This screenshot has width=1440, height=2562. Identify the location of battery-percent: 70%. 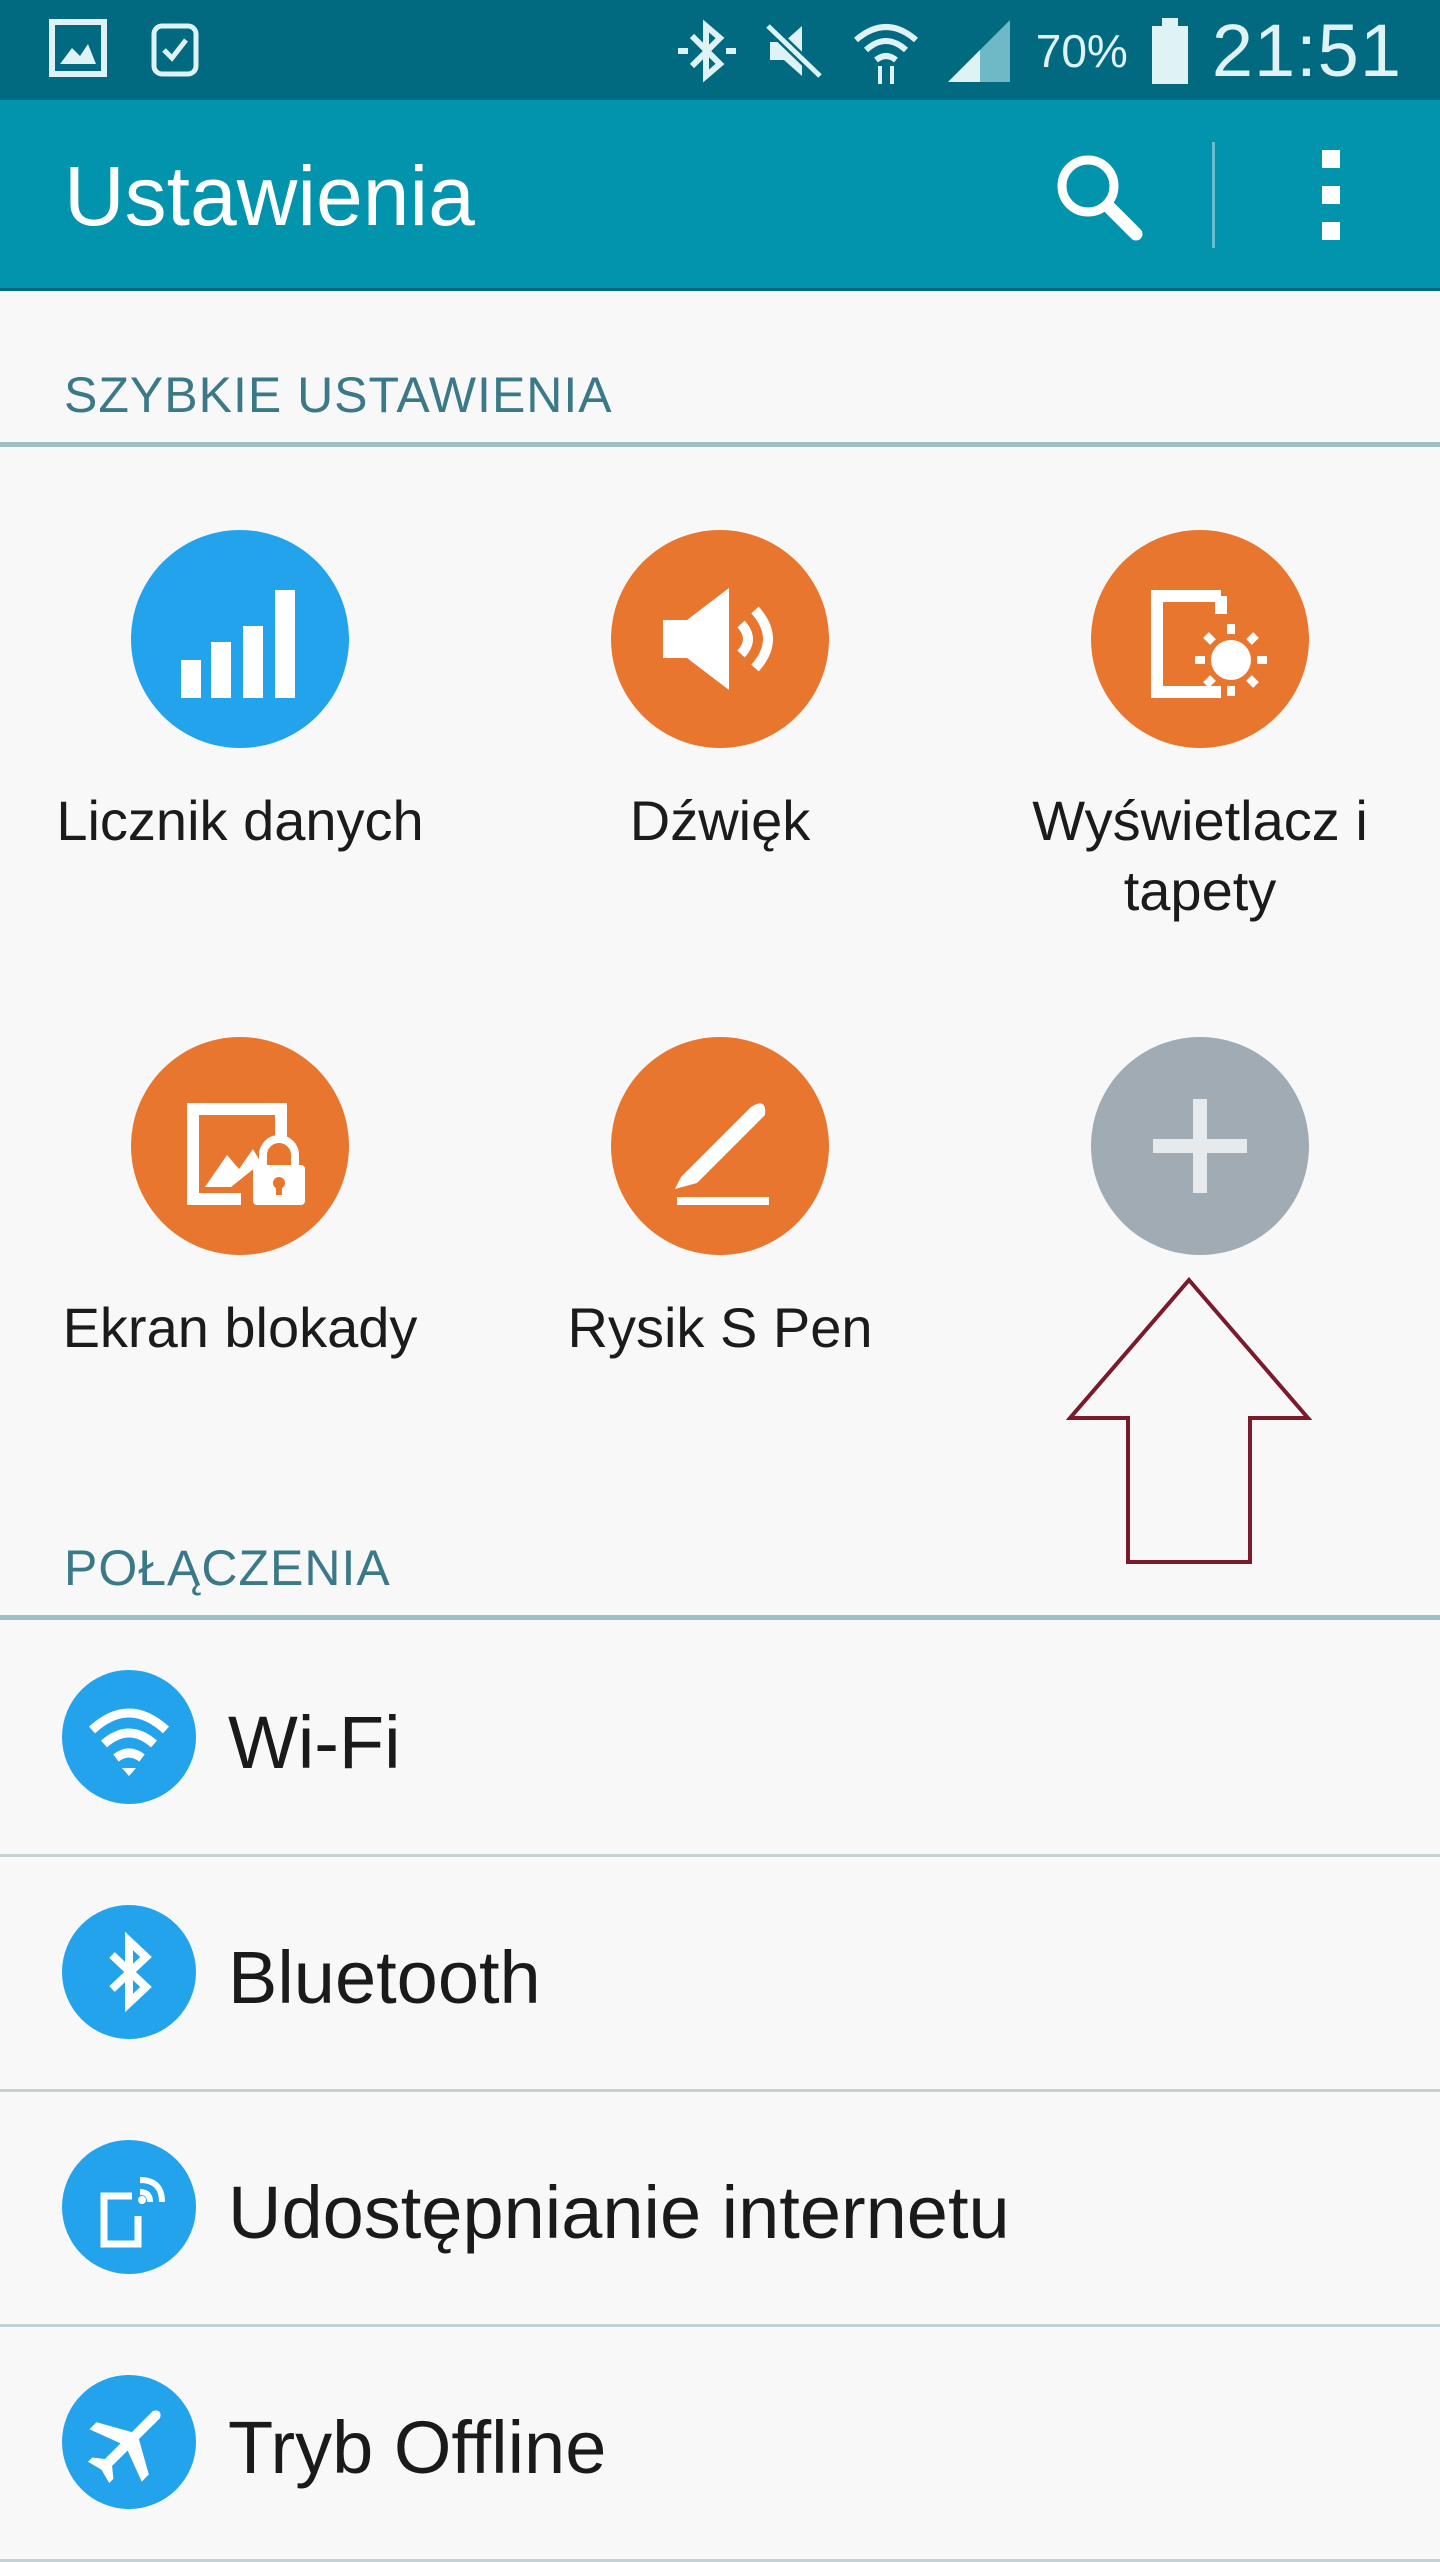
(1081, 50).